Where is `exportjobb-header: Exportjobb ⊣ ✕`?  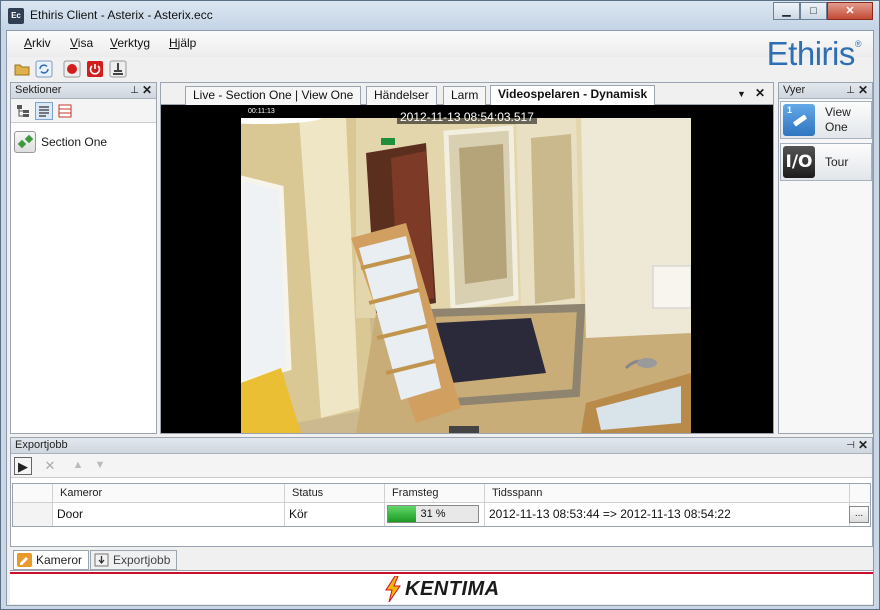
exportjobb-header: Exportjobb ⊣ ✕ is located at coordinates (441, 446).